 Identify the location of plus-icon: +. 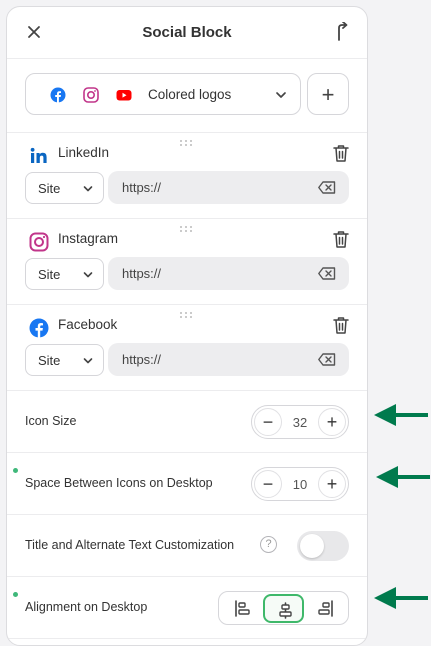
(328, 94).